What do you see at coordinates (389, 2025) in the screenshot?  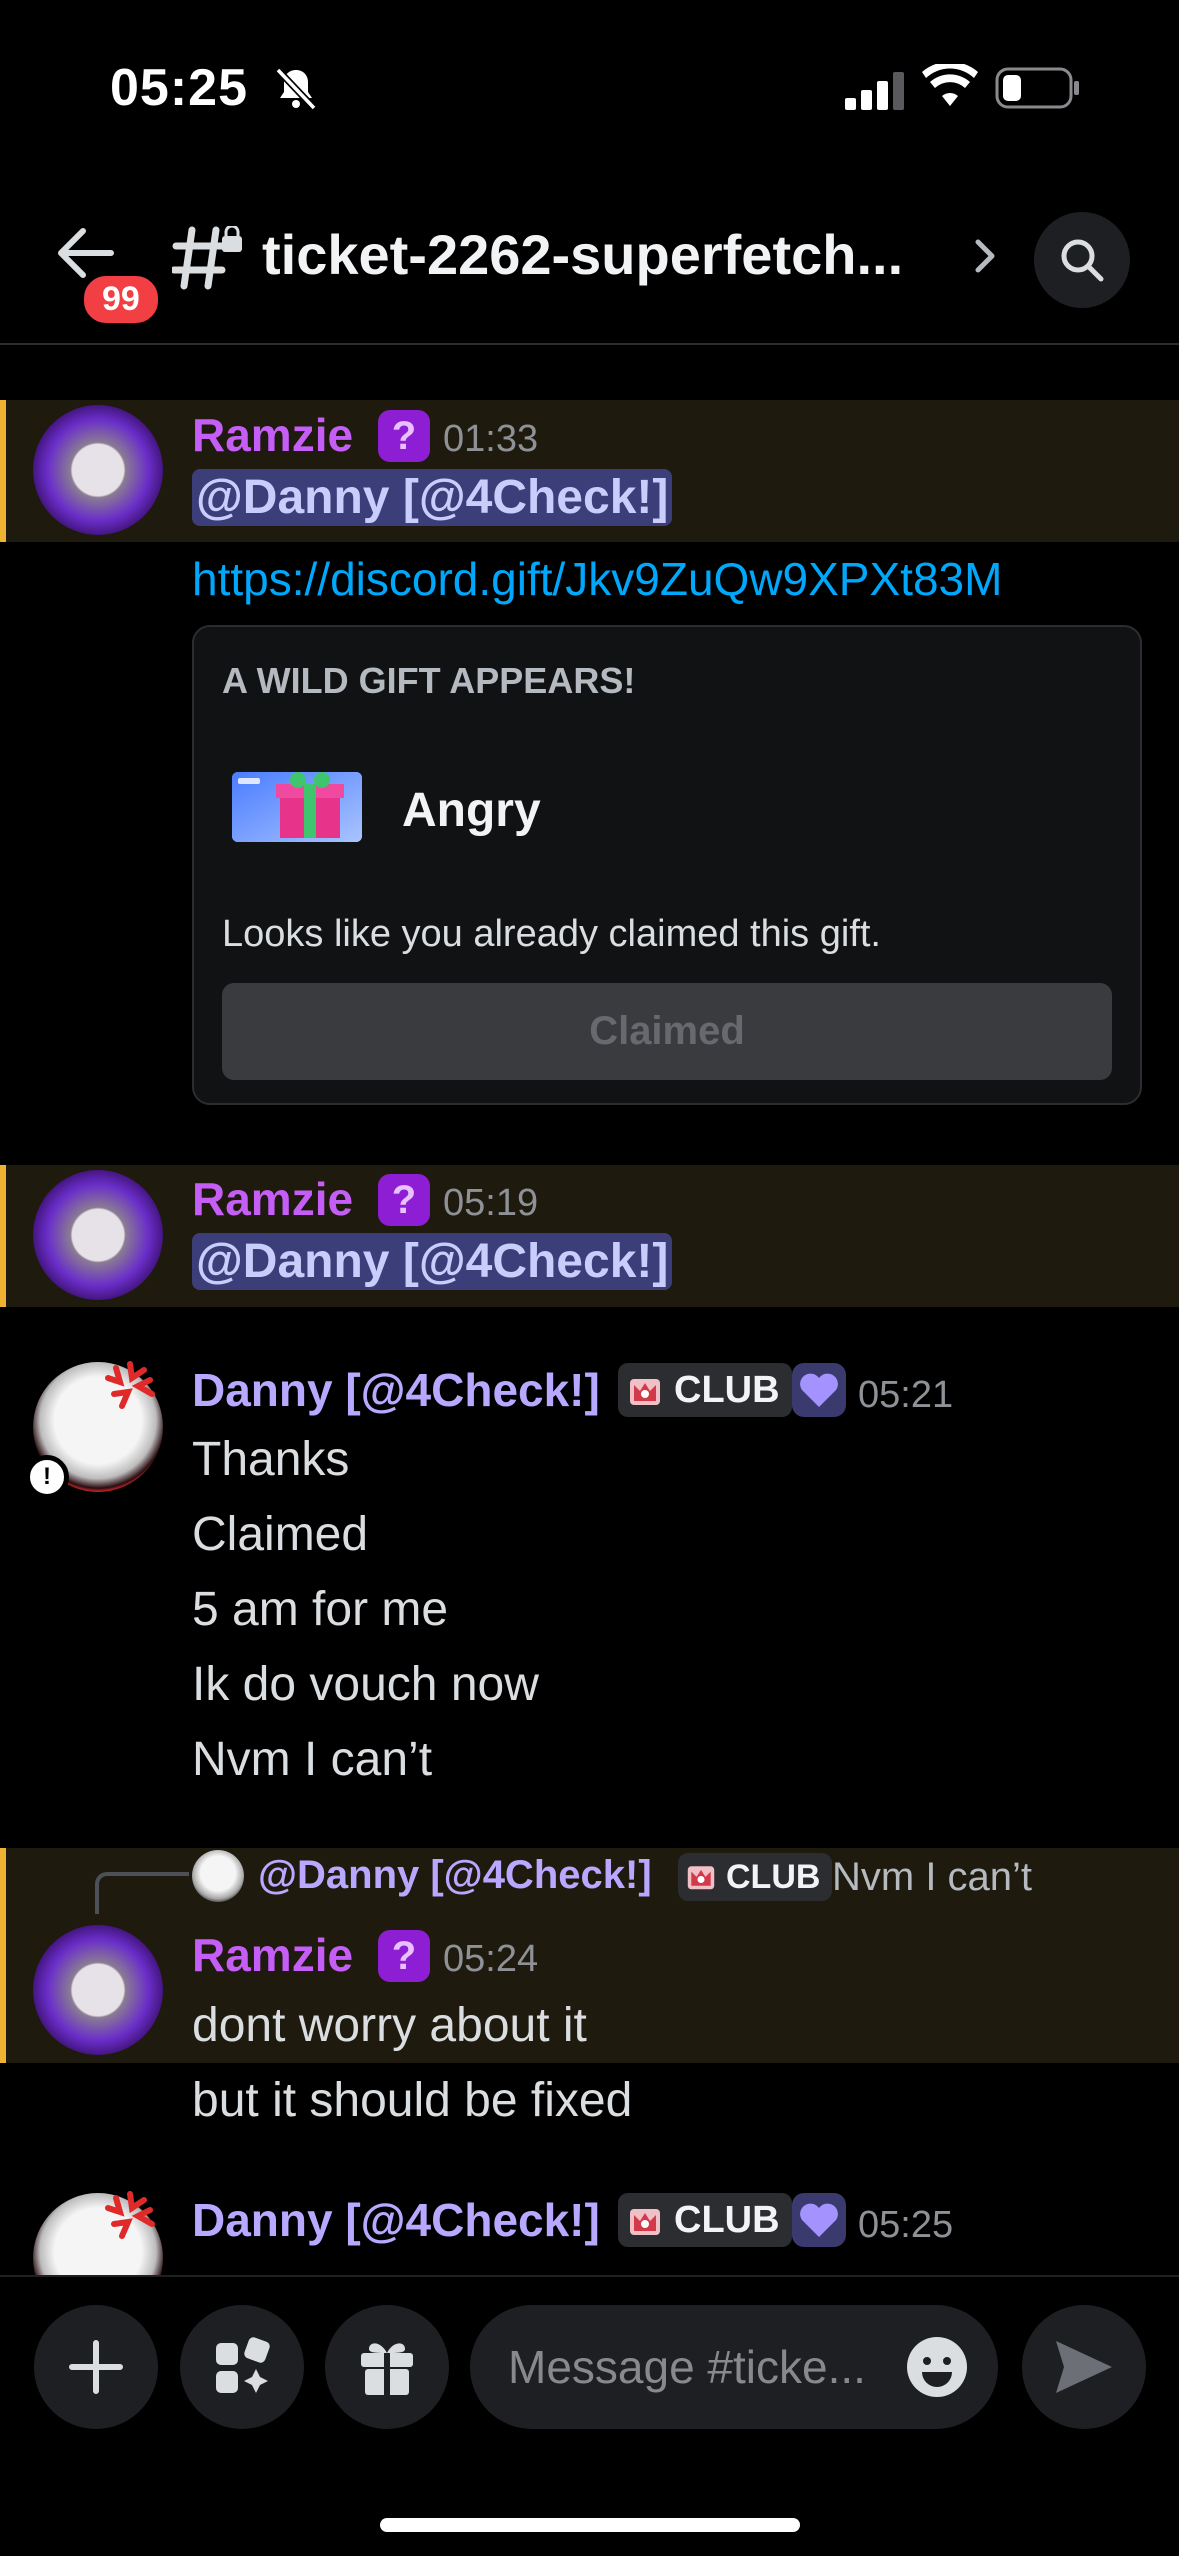 I see `message-line: dont worry about it` at bounding box center [389, 2025].